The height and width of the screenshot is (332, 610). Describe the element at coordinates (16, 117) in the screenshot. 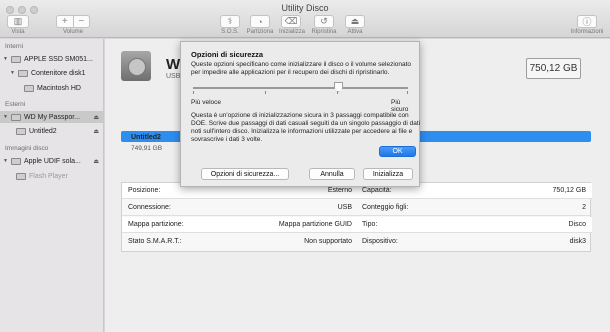

I see `external-drive-icon` at that location.